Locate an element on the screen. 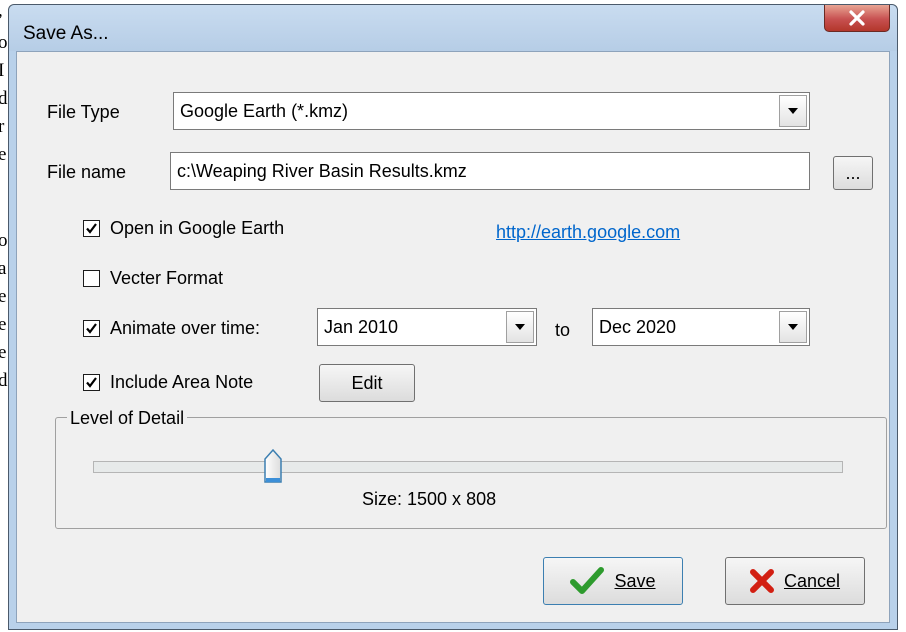 The height and width of the screenshot is (632, 906). detail-slider-track is located at coordinates (468, 467).